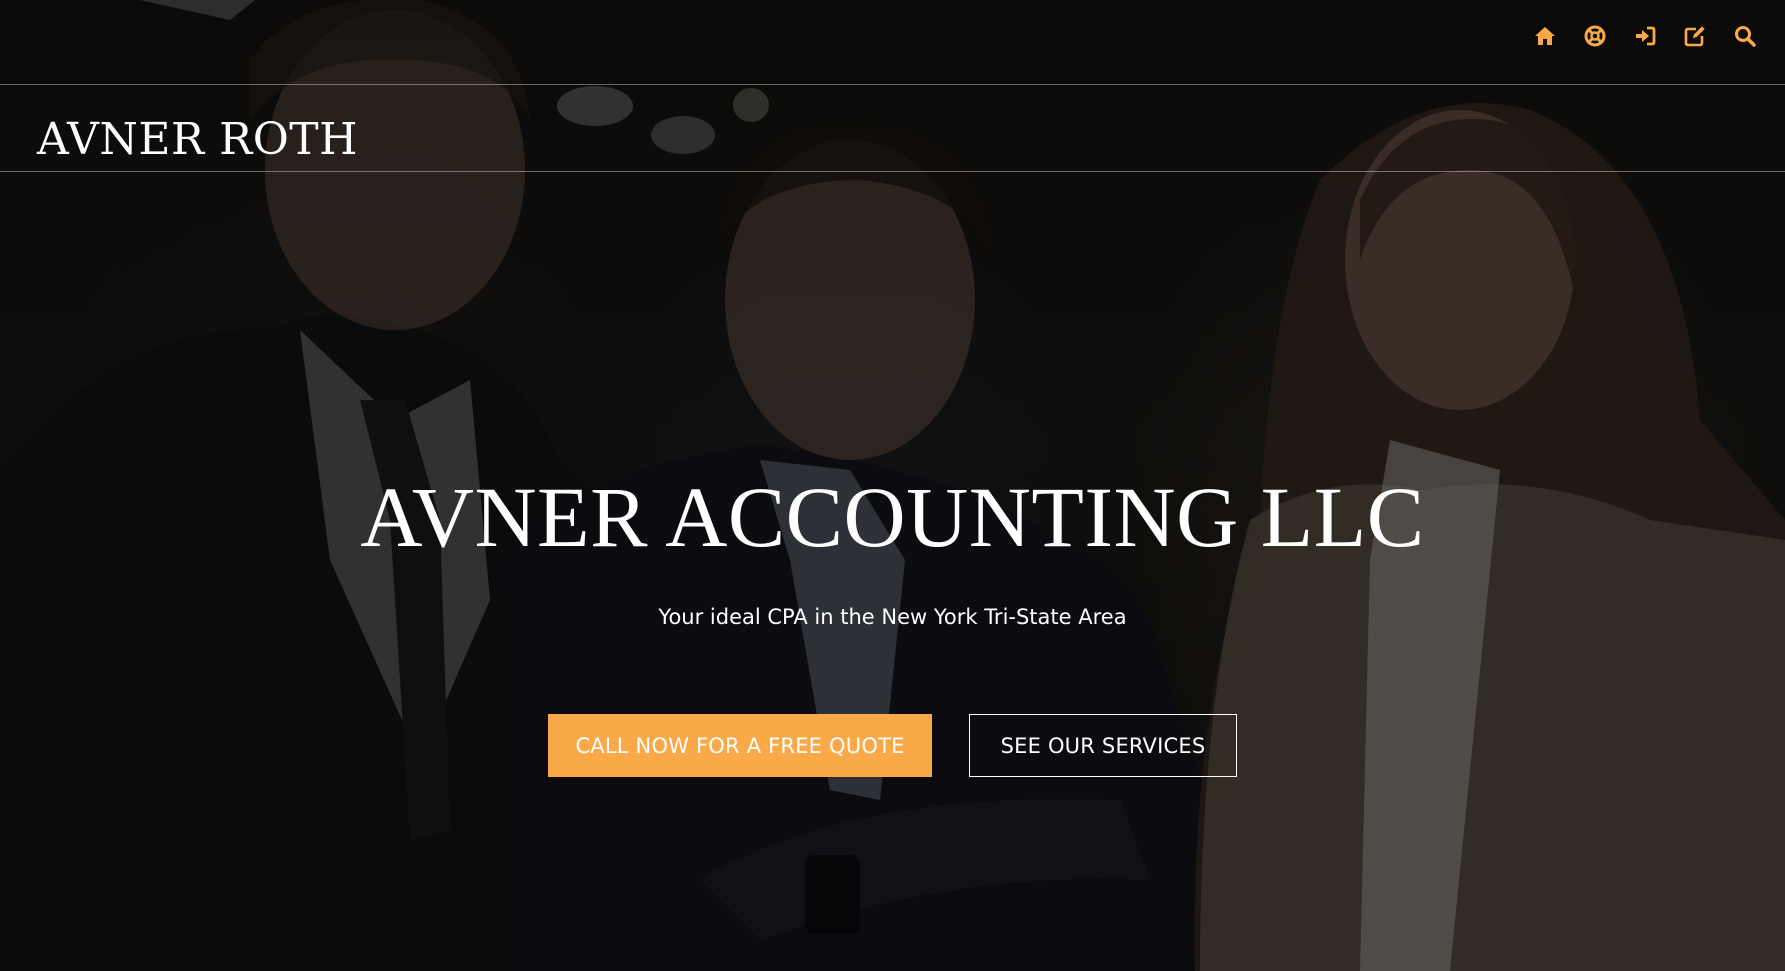 The image size is (1785, 971). What do you see at coordinates (892, 42) in the screenshot?
I see `top-bar` at bounding box center [892, 42].